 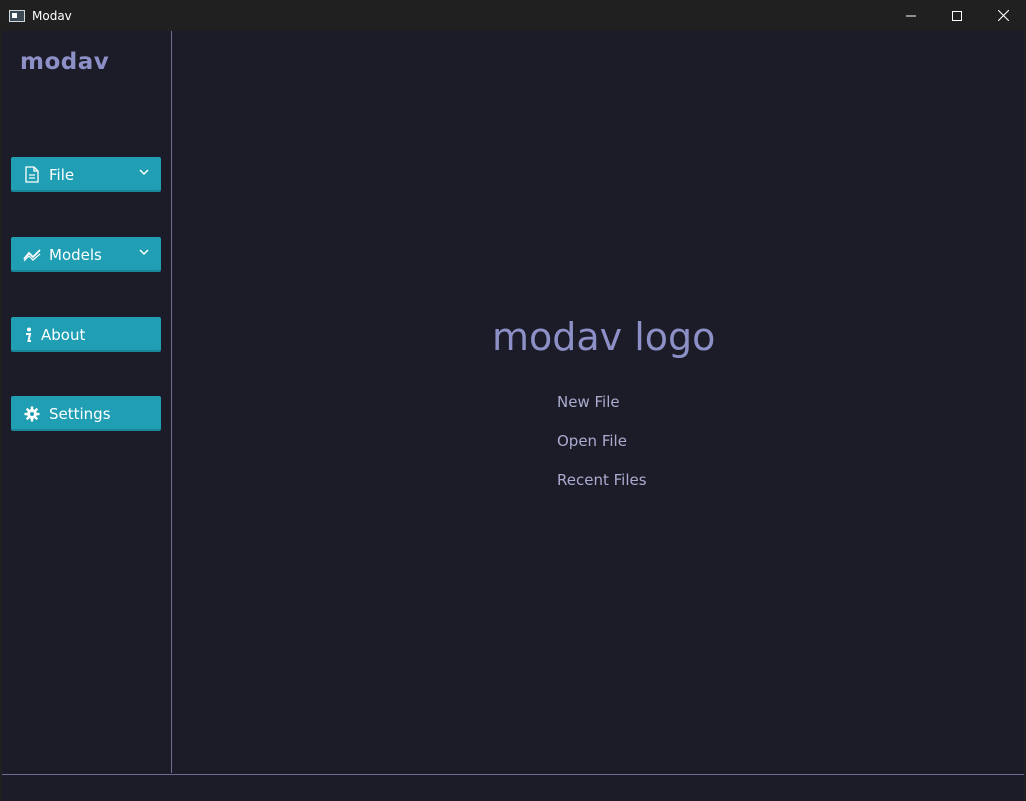 I want to click on about-button-label: About, so click(x=63, y=334).